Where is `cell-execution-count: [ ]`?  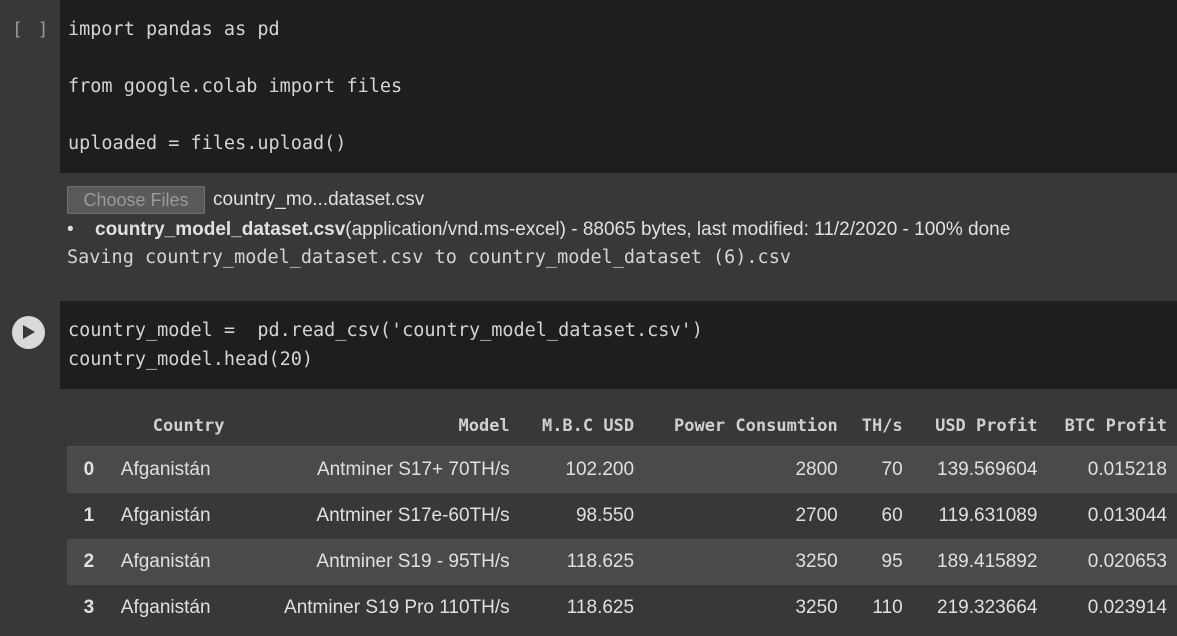
cell-execution-count: [ ] is located at coordinates (31, 29).